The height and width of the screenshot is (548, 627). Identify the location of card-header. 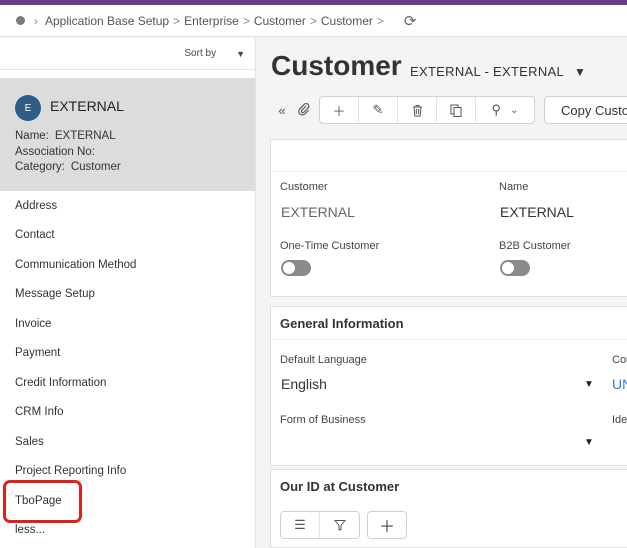
(449, 156).